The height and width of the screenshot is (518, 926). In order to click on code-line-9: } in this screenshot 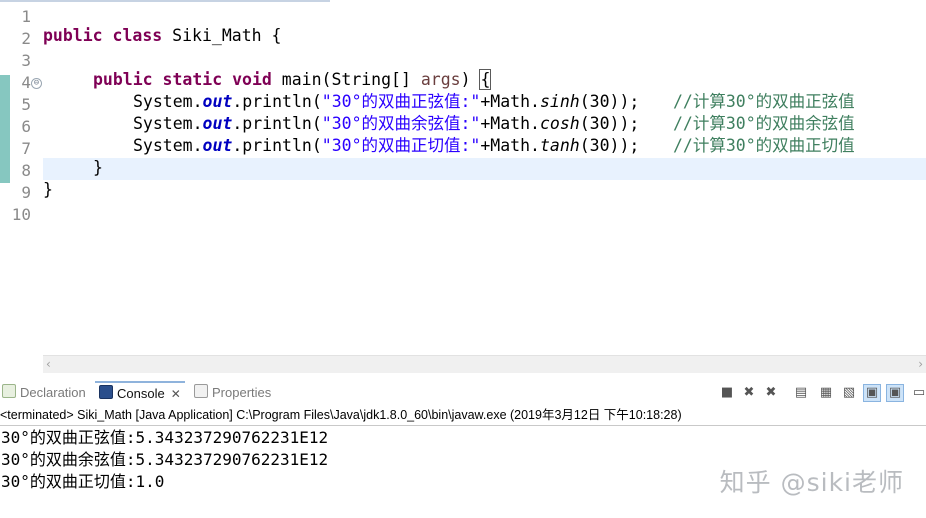, I will do `click(48, 190)`.